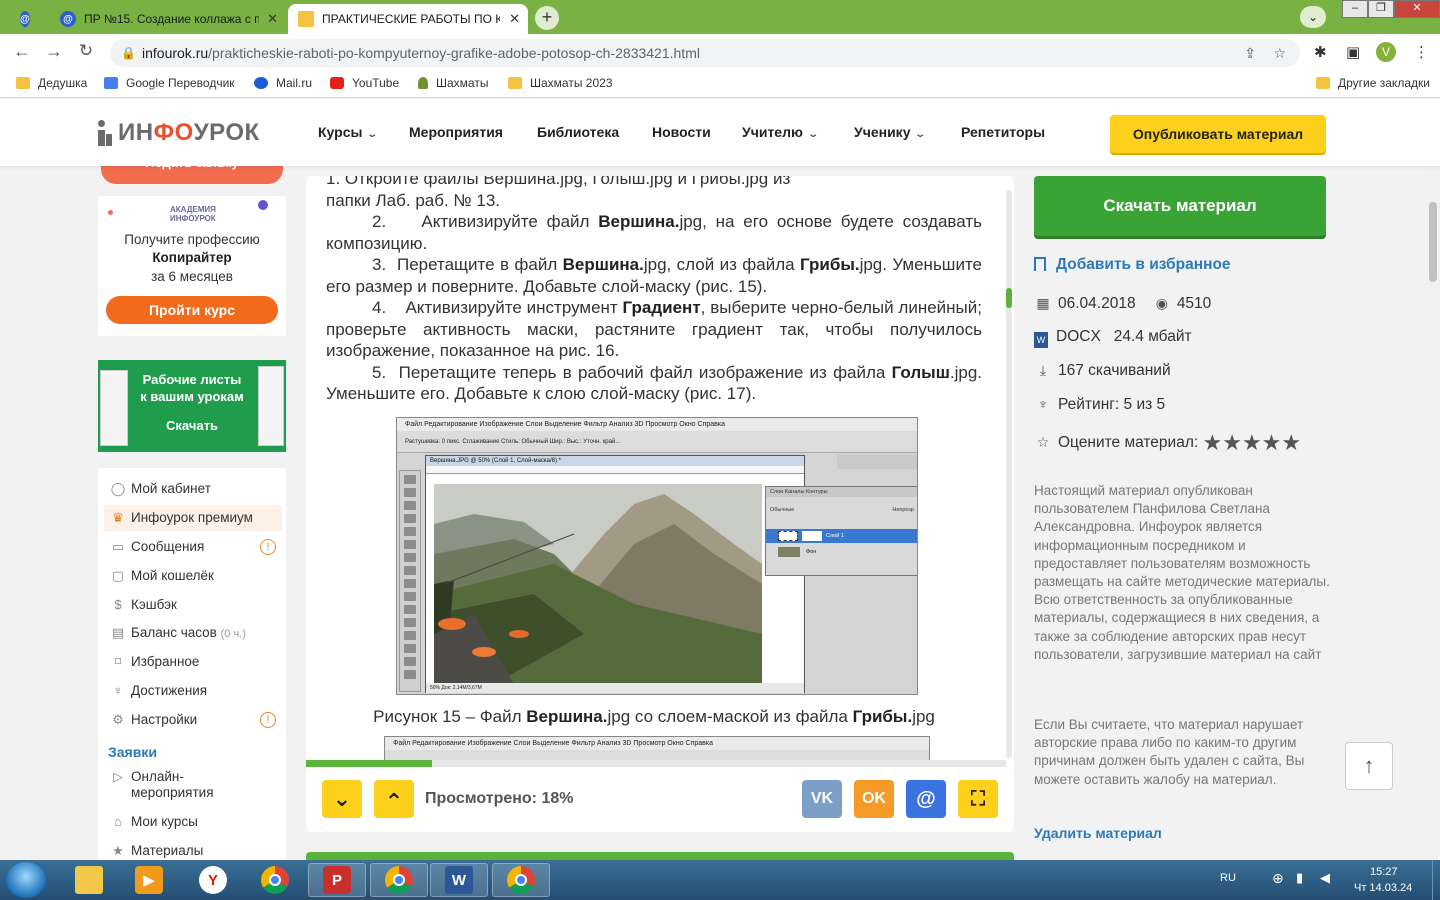 Image resolution: width=1440 pixels, height=900 pixels. I want to click on chess-icon, so click(423, 83).